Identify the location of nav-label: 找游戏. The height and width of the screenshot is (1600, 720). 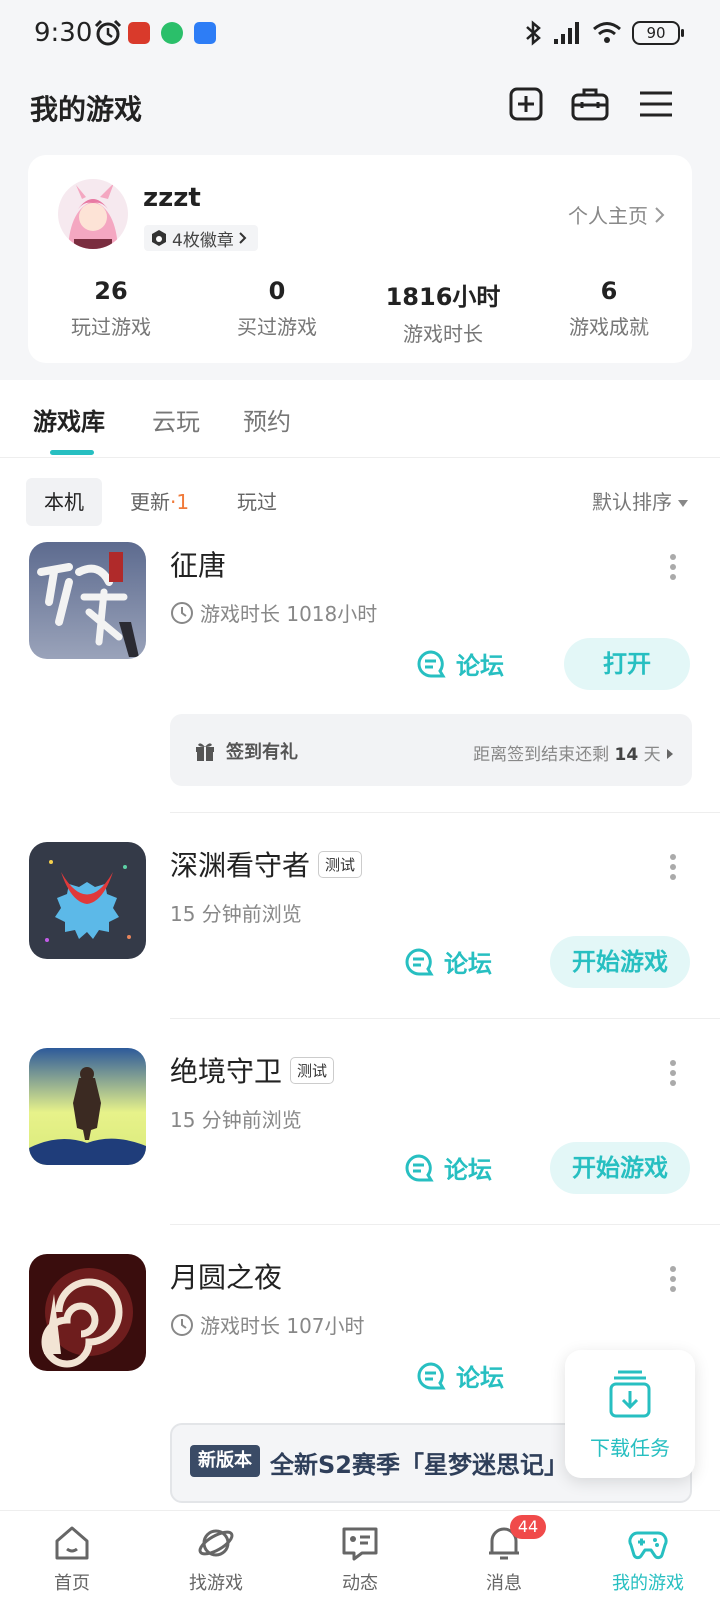
(216, 1583).